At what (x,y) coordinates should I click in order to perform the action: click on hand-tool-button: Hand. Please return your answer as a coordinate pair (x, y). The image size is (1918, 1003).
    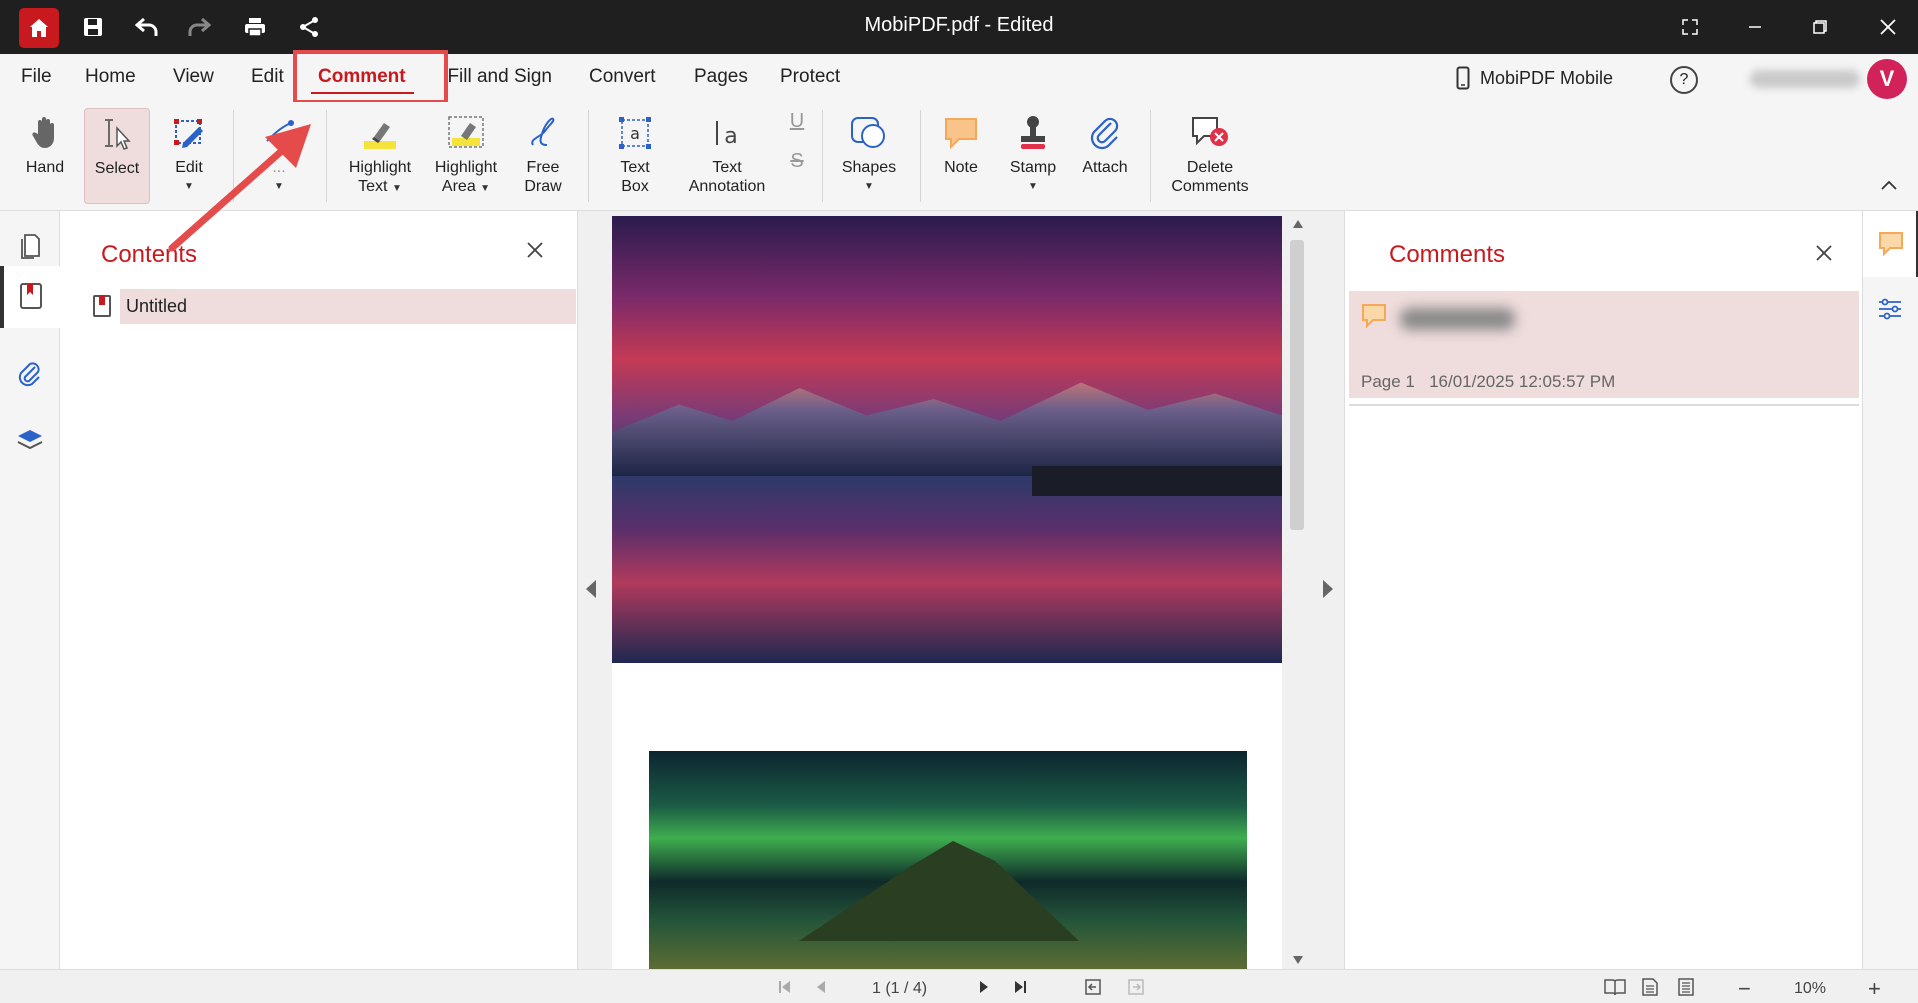
    Looking at the image, I should click on (45, 156).